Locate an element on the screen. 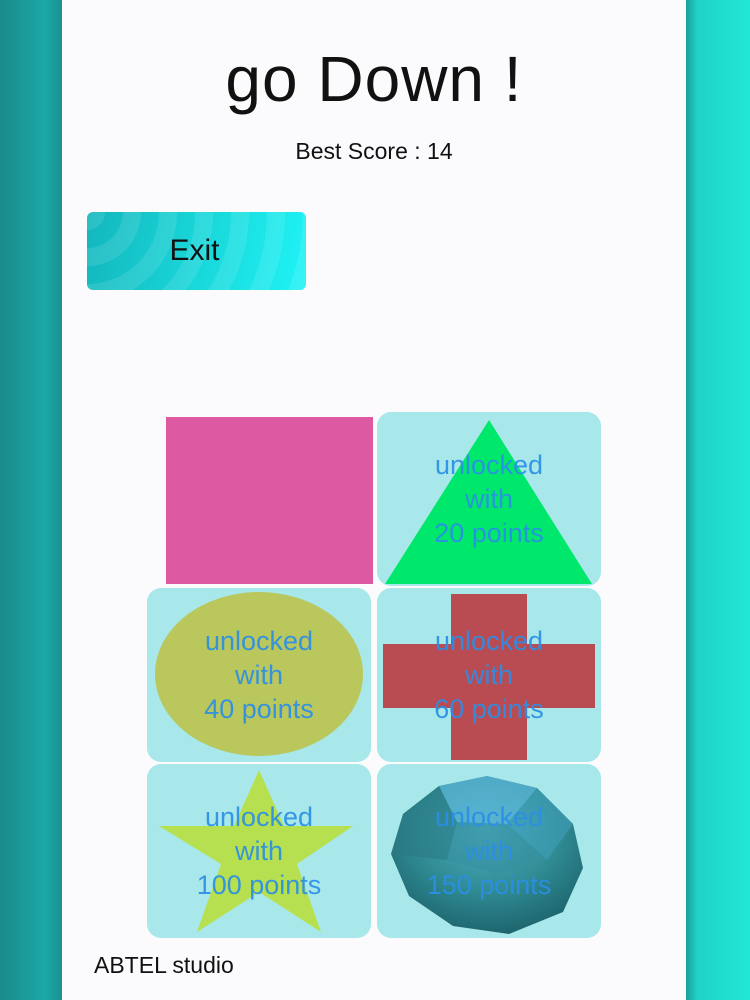 This screenshot has width=750, height=1000. unlock-requirement-star: unlocked with 100 points is located at coordinates (259, 851).